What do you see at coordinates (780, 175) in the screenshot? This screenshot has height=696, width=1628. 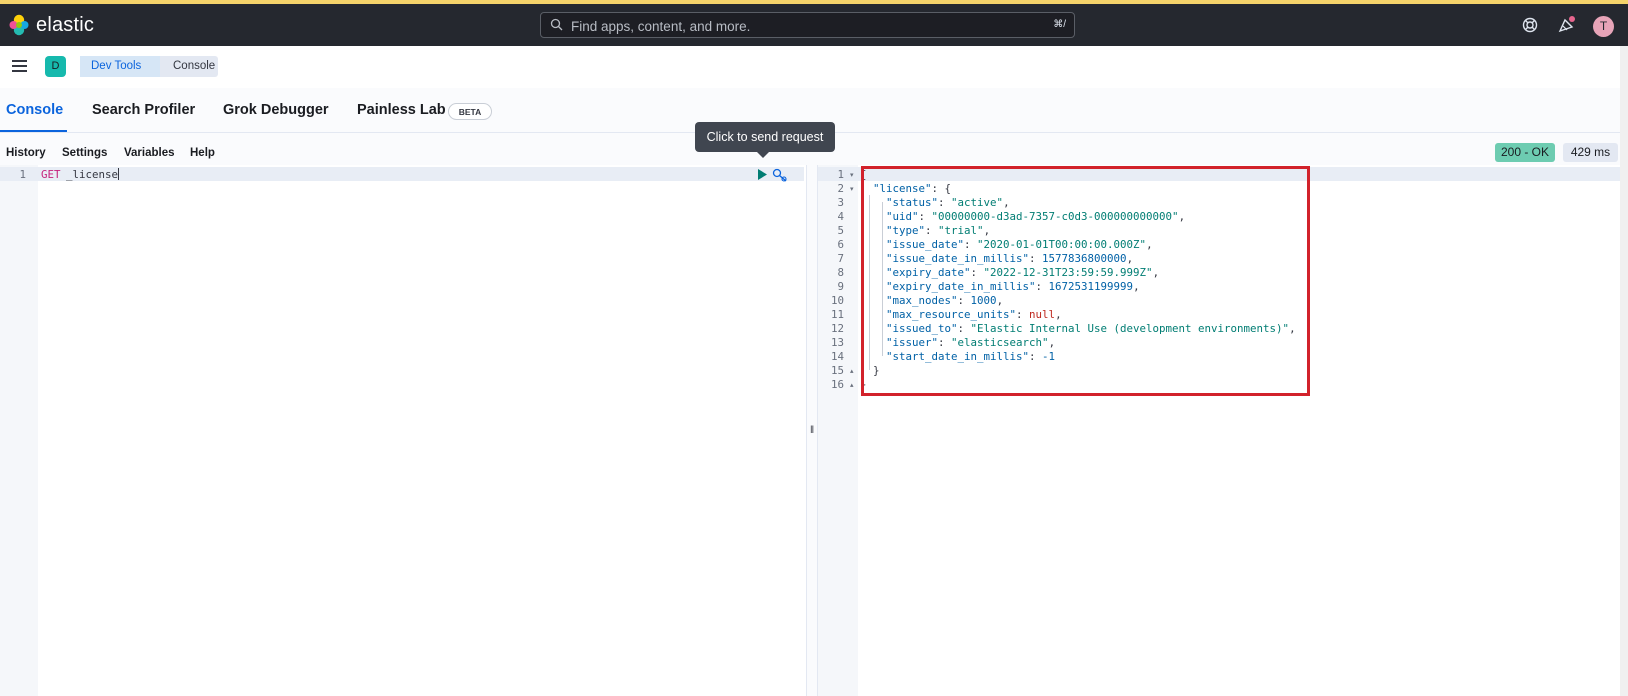 I see `wrench-icon` at bounding box center [780, 175].